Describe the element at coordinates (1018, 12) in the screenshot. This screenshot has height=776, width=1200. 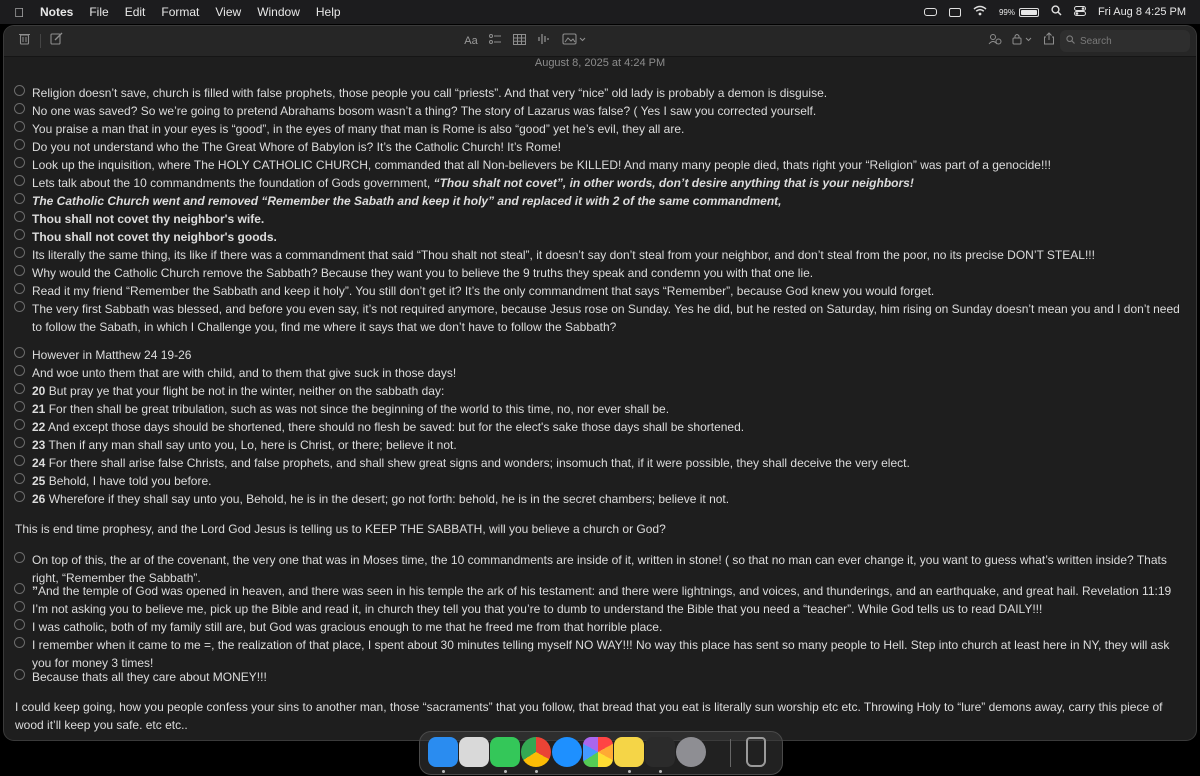
I see `battery-indicator: 99%` at that location.